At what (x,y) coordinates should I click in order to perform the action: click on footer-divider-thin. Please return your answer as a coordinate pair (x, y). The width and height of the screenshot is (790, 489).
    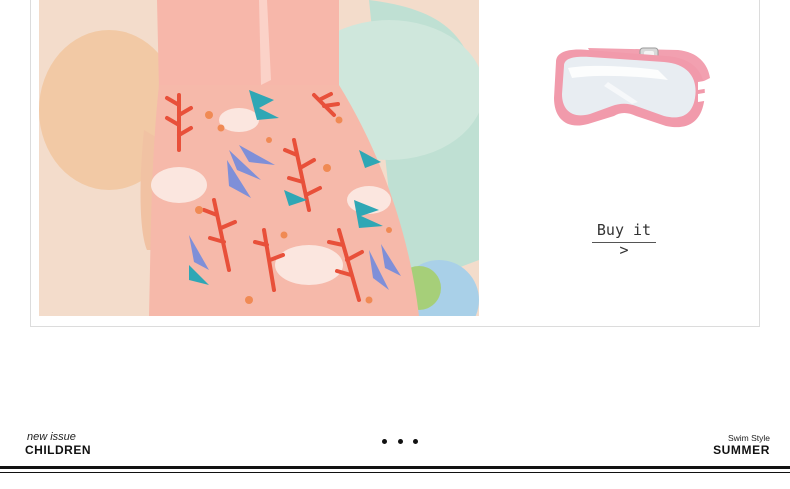
    Looking at the image, I should click on (395, 472).